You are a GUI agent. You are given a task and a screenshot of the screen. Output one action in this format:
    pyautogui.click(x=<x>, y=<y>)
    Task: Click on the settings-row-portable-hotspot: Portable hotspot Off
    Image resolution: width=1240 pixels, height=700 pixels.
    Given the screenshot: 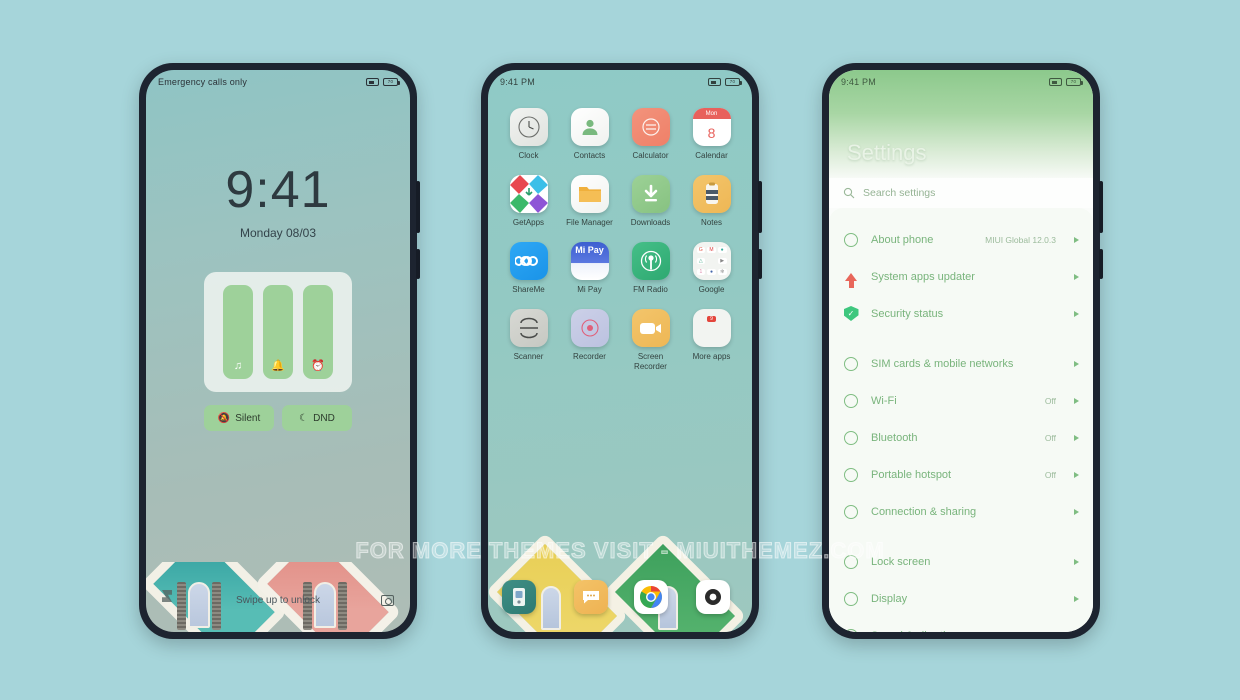 What is the action you would take?
    pyautogui.click(x=961, y=474)
    